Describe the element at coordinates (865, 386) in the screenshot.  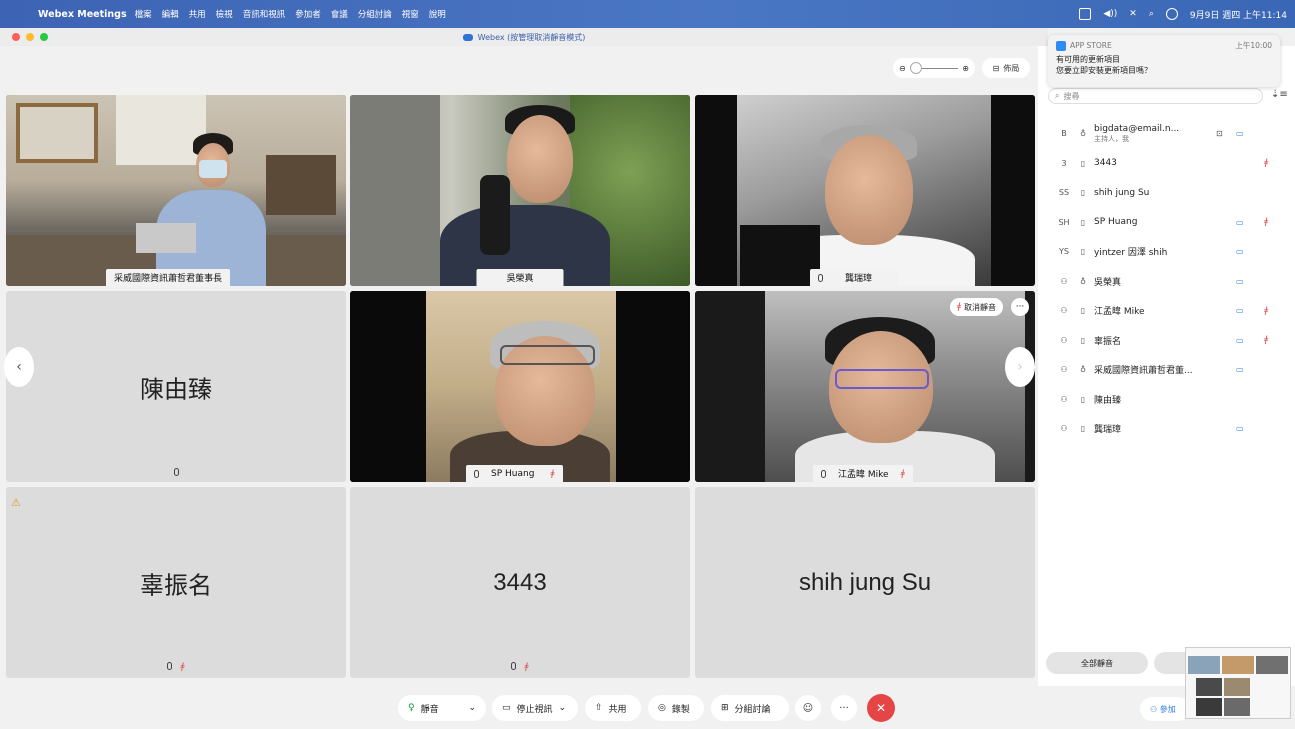
I see `video-tile: ǂ 取消靜音 ··· 江孟暐 Mike ǂ` at that location.